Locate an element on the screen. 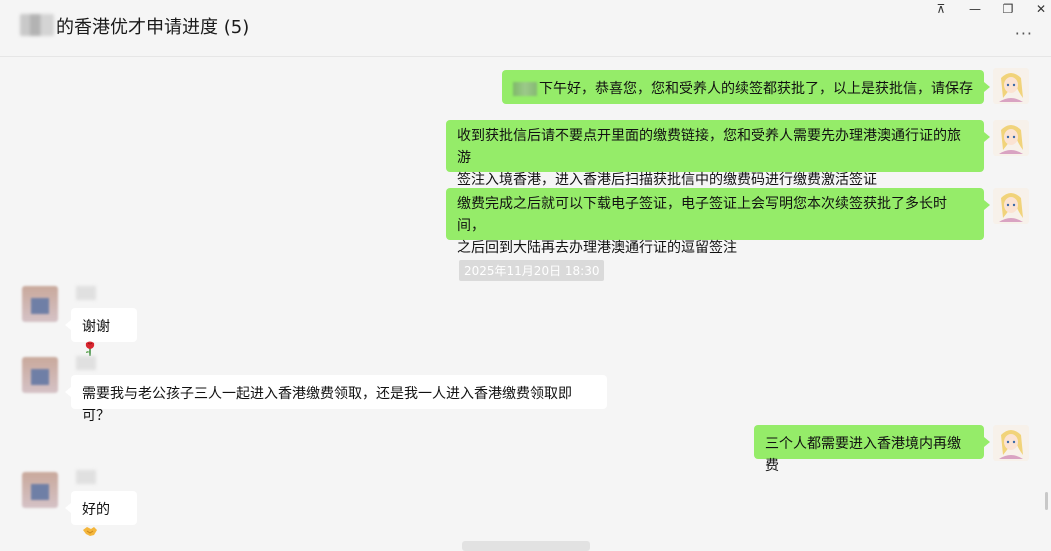 The image size is (1051, 551). close-icon: ✕ is located at coordinates (1038, 9).